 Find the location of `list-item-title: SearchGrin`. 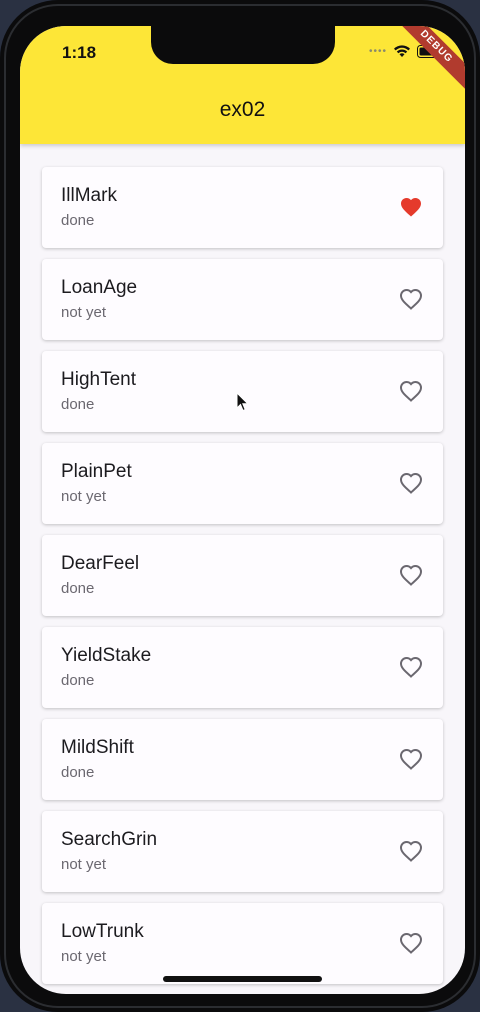

list-item-title: SearchGrin is located at coordinates (109, 839).